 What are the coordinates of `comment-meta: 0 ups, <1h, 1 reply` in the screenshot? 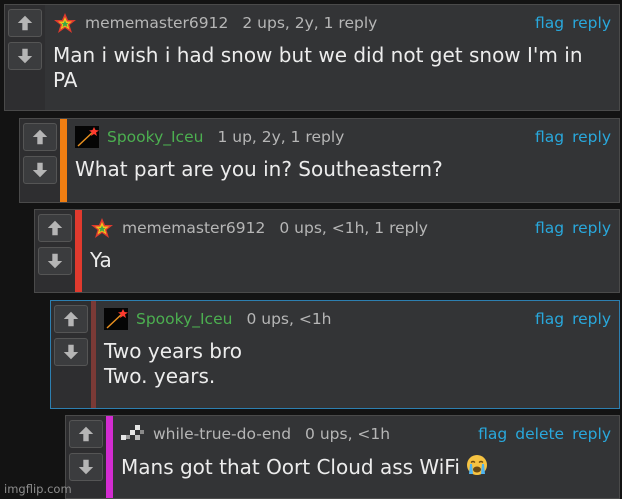 It's located at (353, 228).